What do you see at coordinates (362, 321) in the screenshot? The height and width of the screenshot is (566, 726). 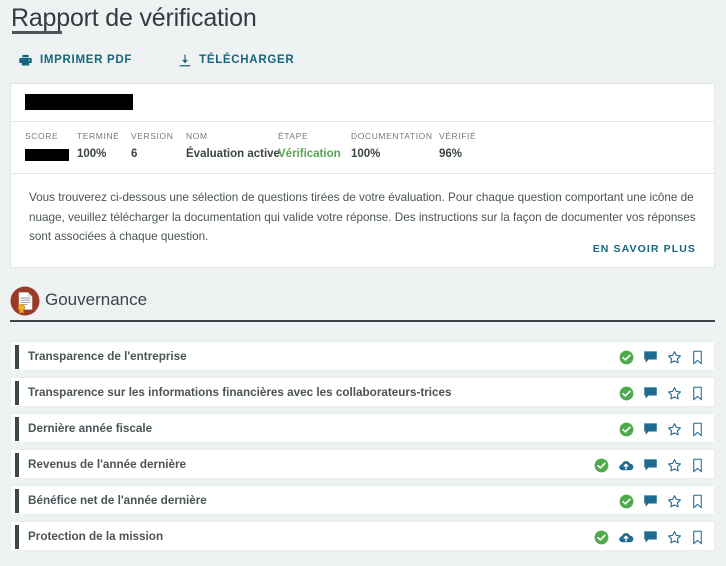 I see `section-rule` at bounding box center [362, 321].